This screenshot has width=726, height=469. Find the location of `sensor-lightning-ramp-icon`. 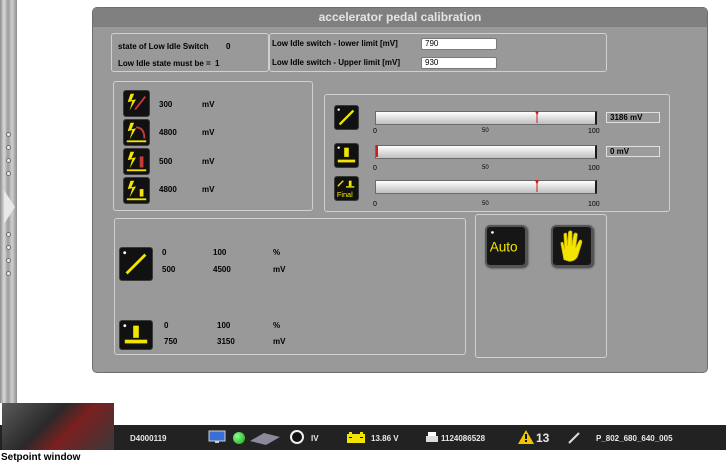

sensor-lightning-ramp-icon is located at coordinates (136, 103).